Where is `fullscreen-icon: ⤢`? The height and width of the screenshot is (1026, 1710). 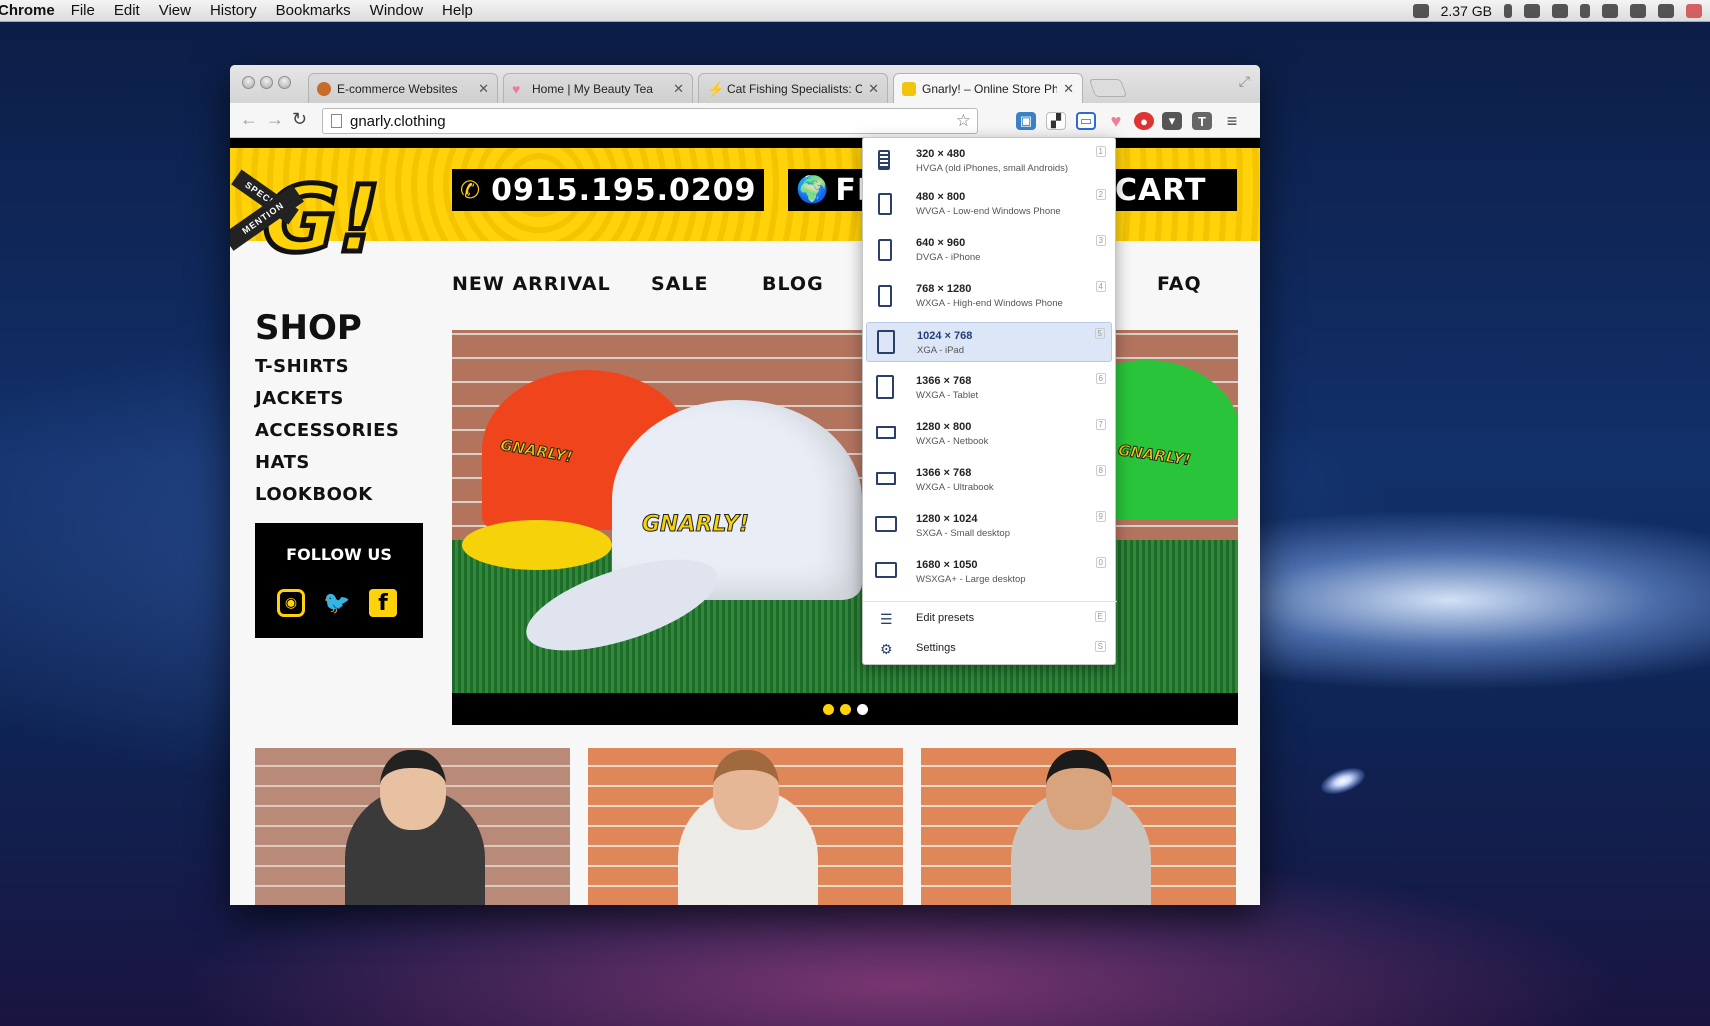
fullscreen-icon: ⤢ is located at coordinates (1244, 81).